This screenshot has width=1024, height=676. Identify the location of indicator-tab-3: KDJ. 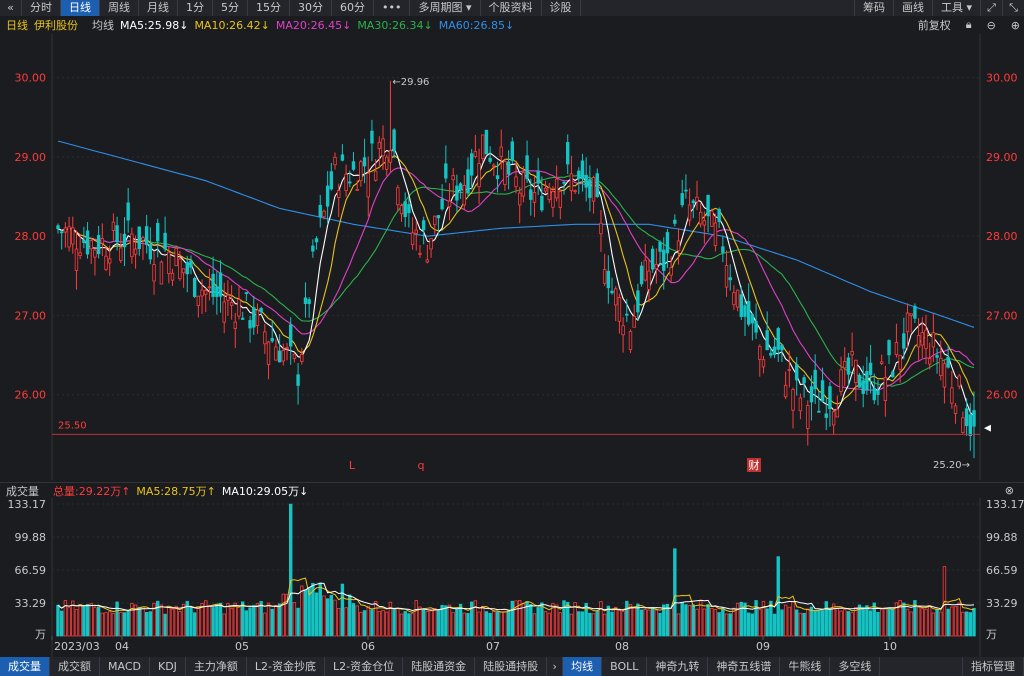
(168, 666).